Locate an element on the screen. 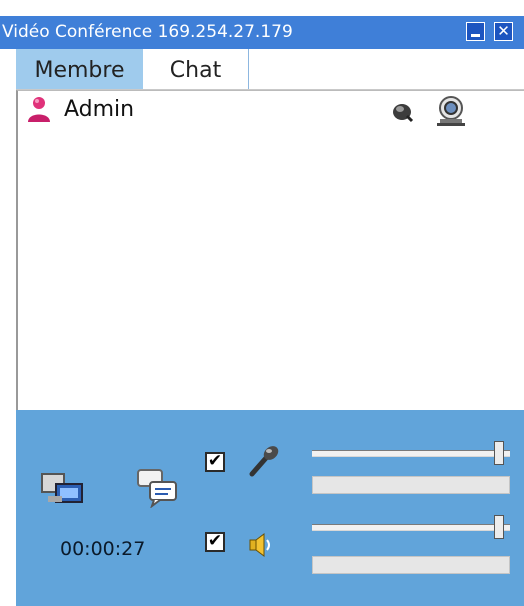 This screenshot has height=606, width=524. screen-share-icon is located at coordinates (63, 490).